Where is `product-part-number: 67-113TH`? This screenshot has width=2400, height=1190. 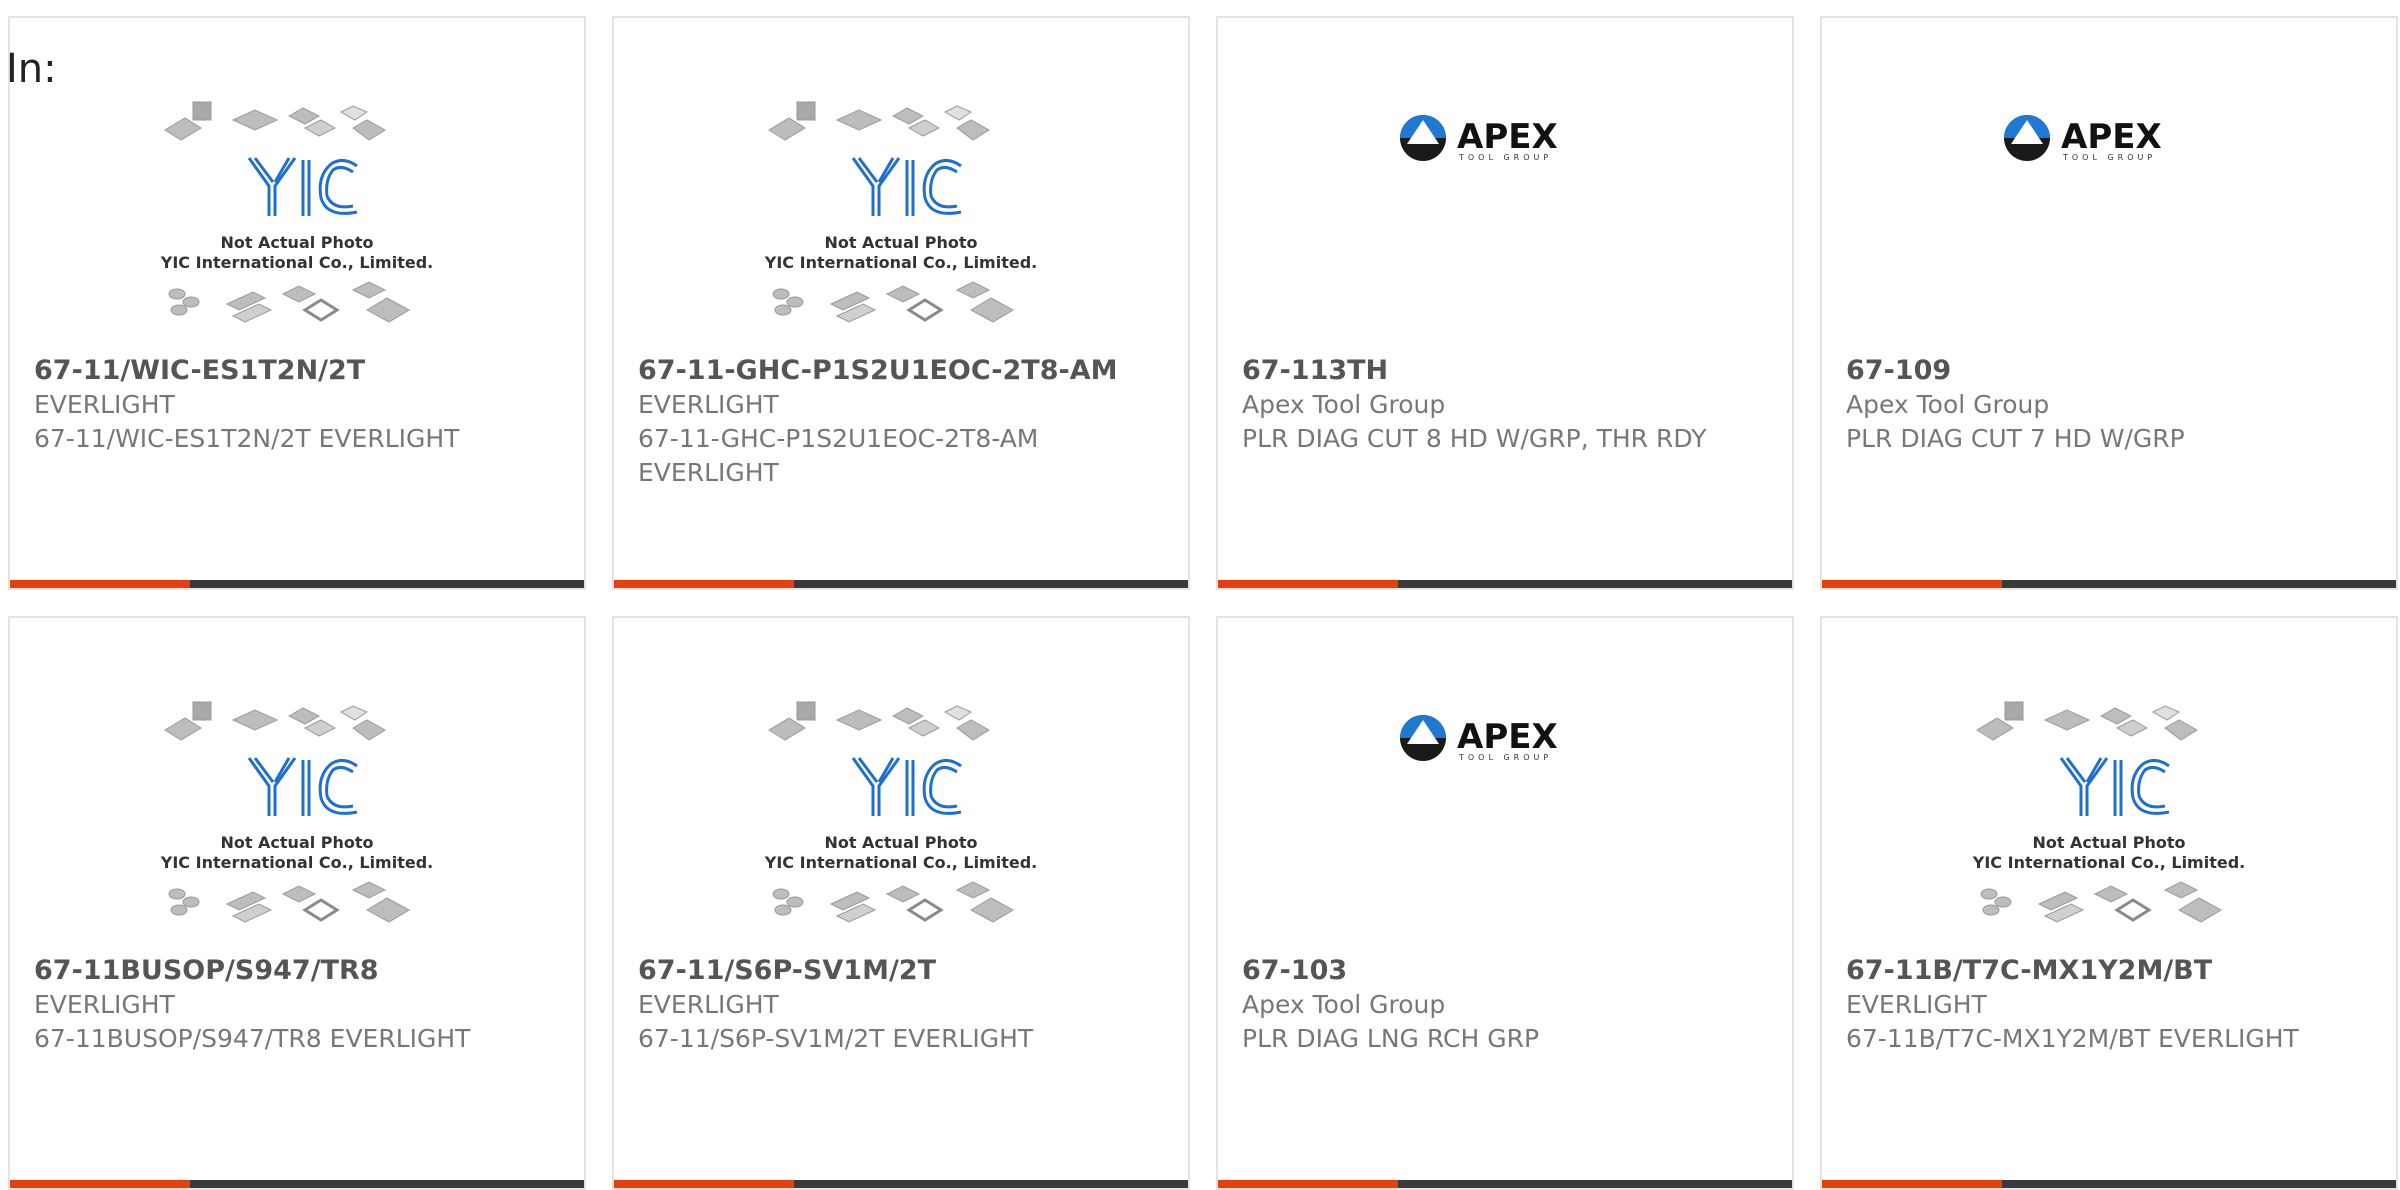 product-part-number: 67-113TH is located at coordinates (1505, 371).